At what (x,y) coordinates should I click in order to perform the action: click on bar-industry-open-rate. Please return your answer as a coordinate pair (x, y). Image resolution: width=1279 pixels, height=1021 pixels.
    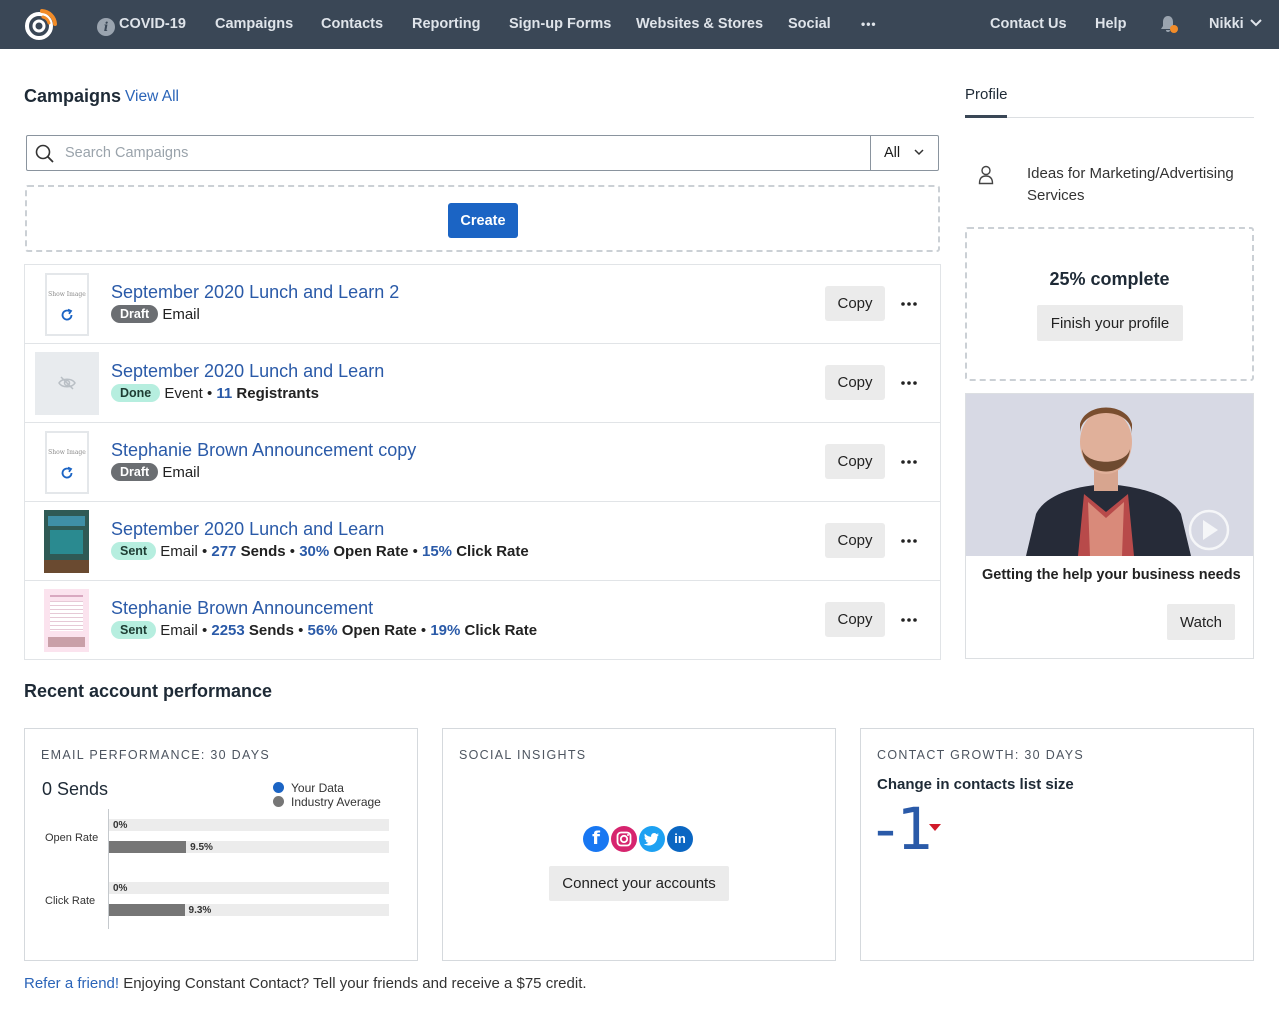
    Looking at the image, I should click on (148, 847).